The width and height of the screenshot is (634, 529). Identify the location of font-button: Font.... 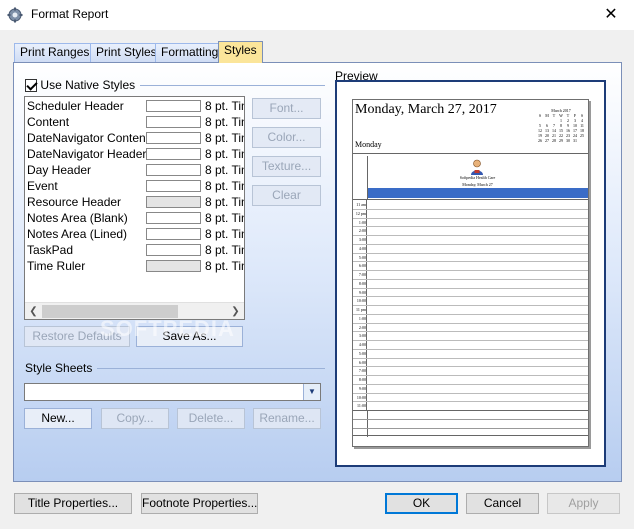
(286, 108).